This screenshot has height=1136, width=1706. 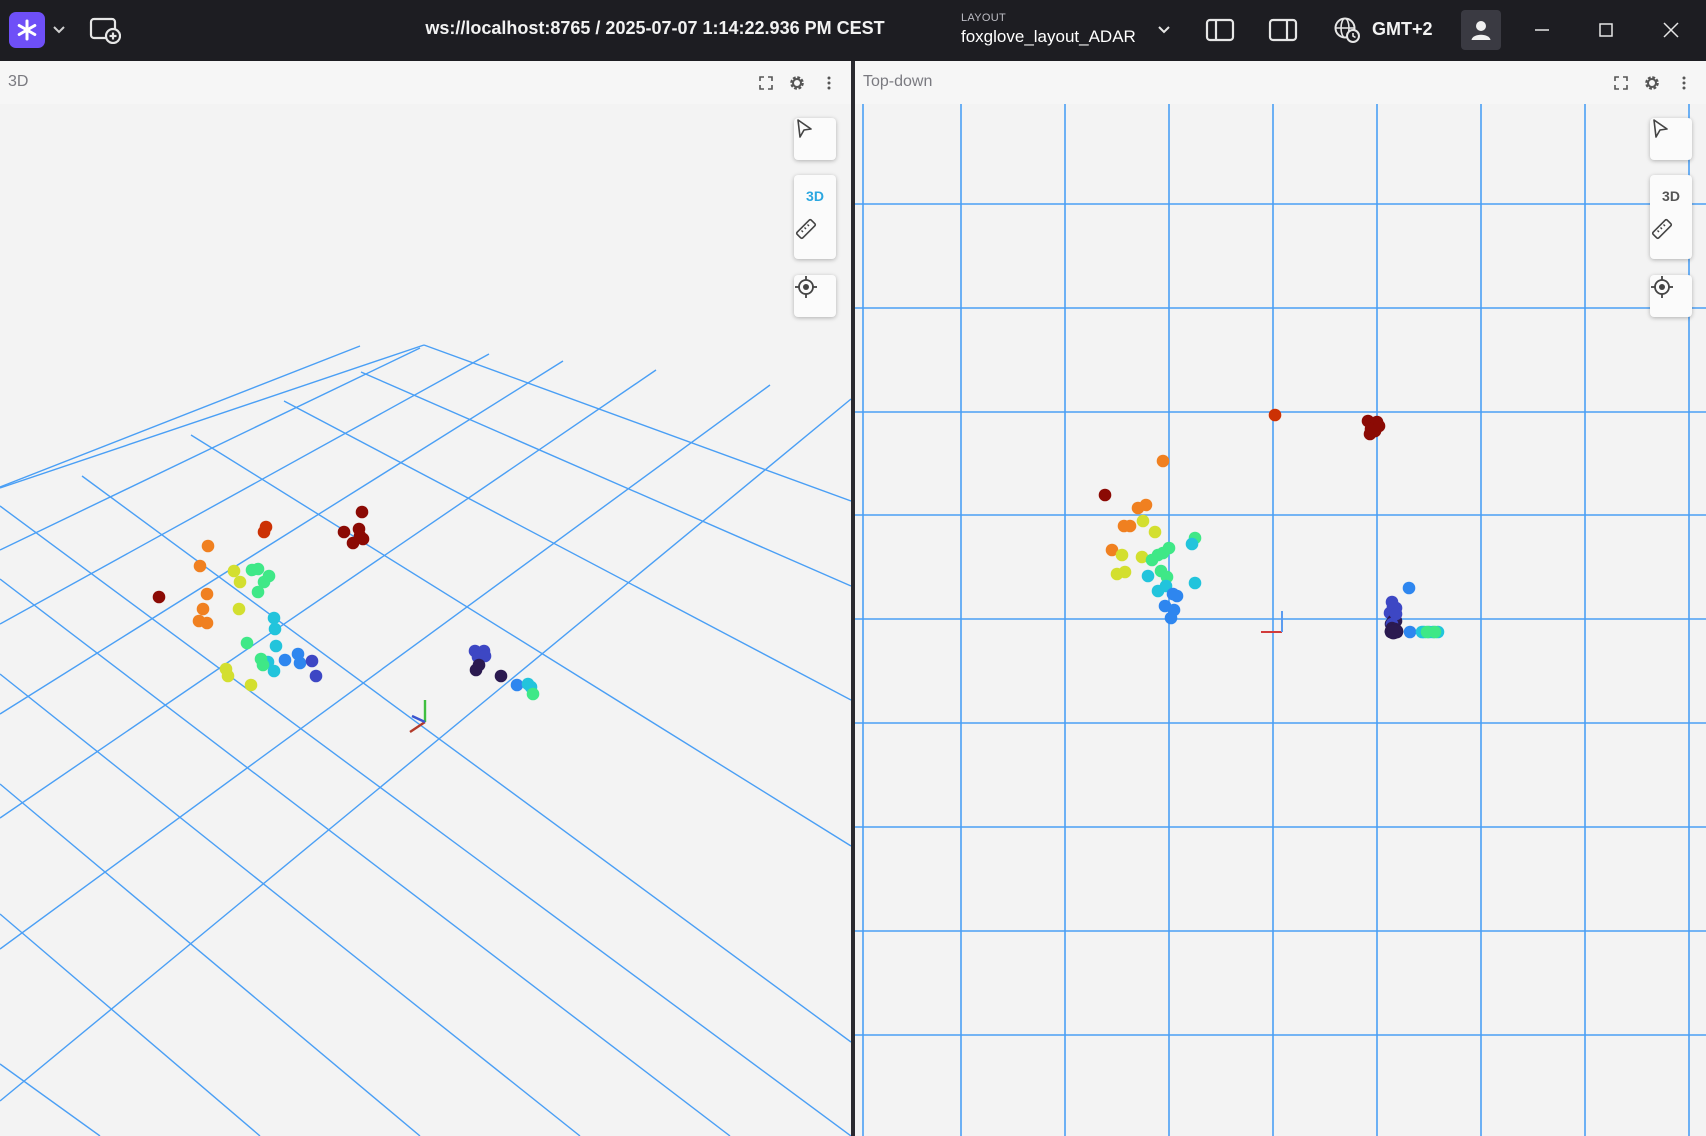 What do you see at coordinates (1542, 30) in the screenshot?
I see `minimize-icon` at bounding box center [1542, 30].